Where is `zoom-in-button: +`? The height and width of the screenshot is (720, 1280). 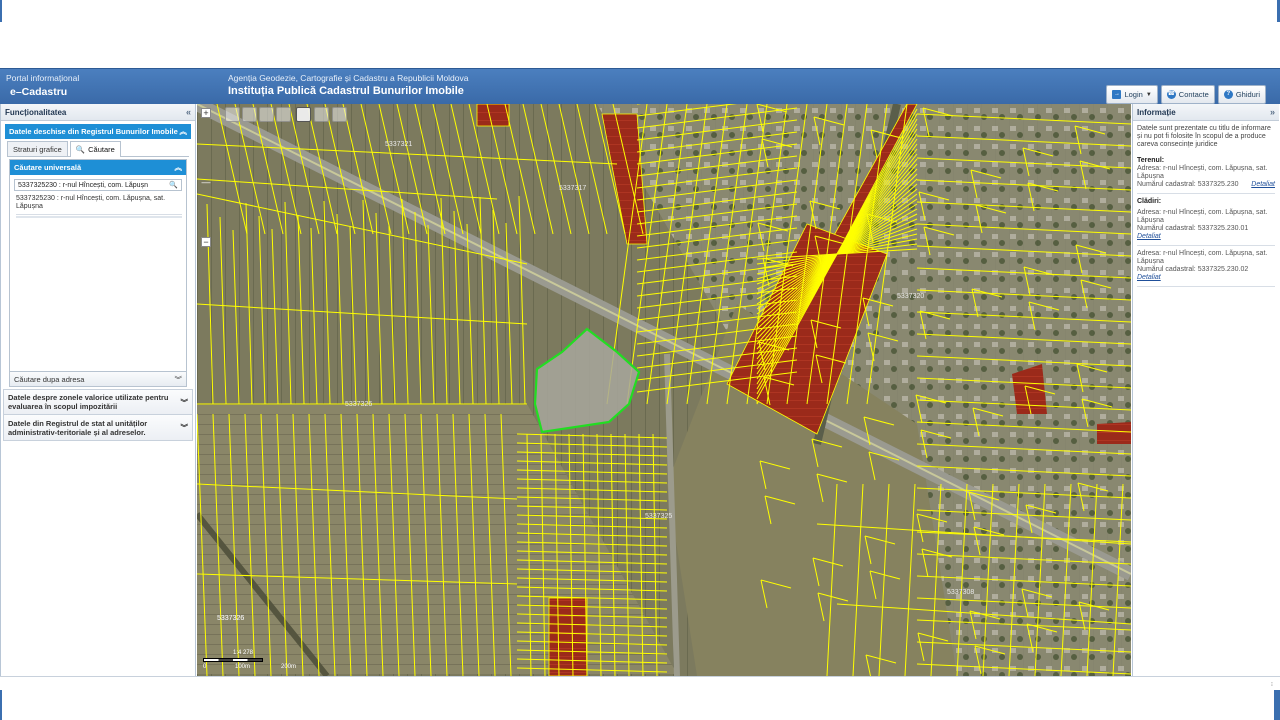
zoom-in-button: + is located at coordinates (206, 113).